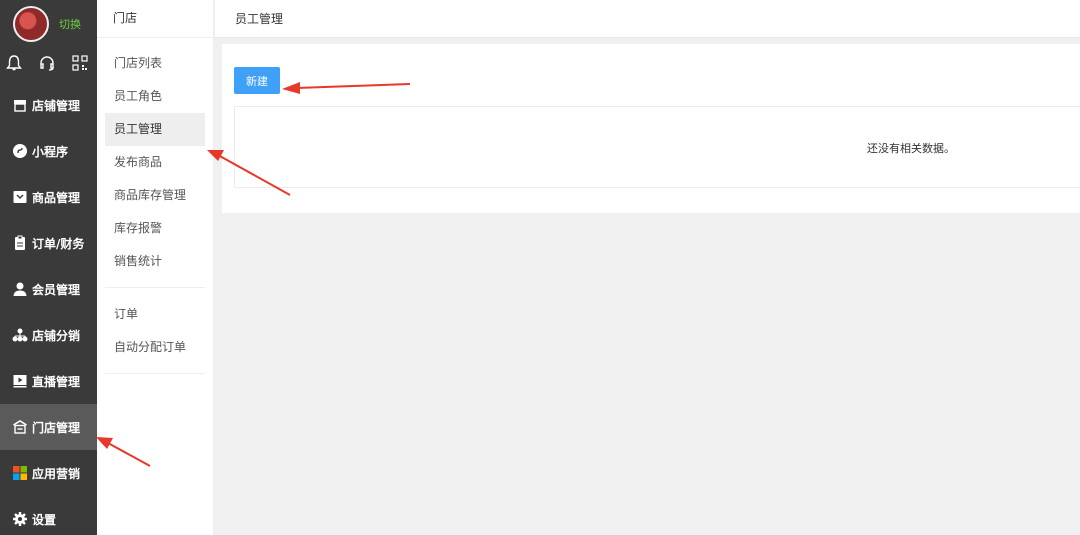  Describe the element at coordinates (123, 452) in the screenshot. I see `arrow-to-shop-management` at that location.